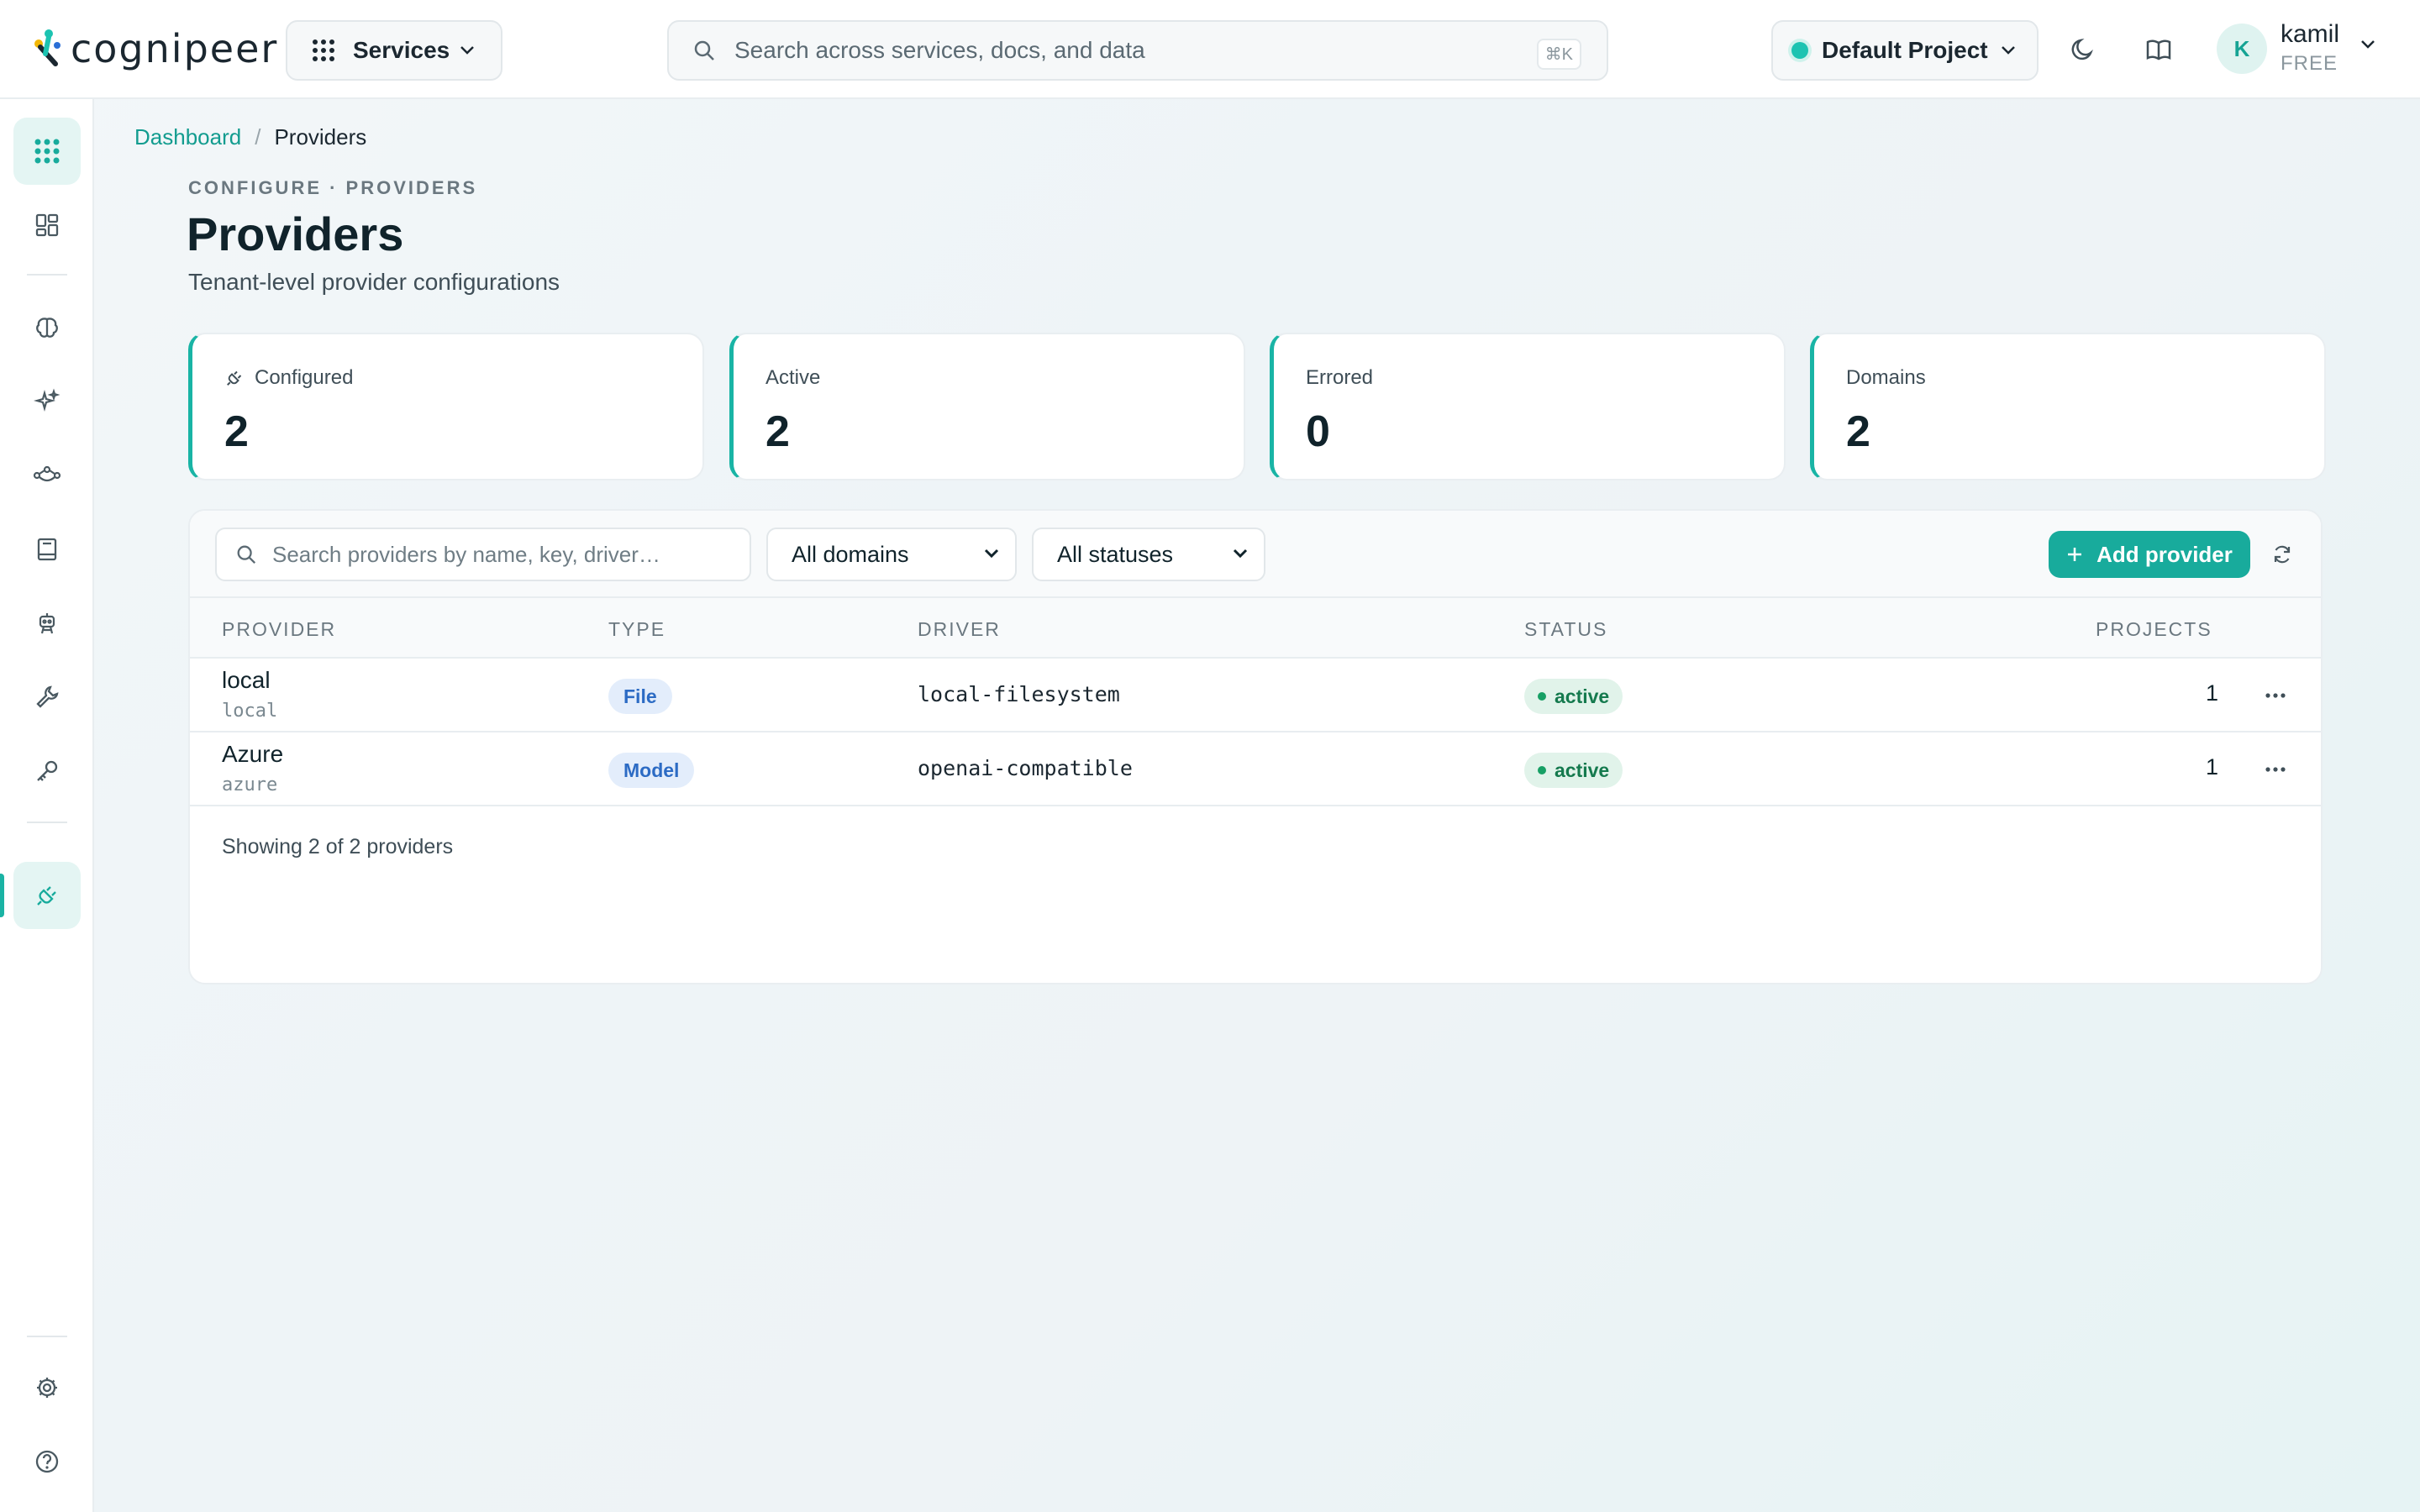  What do you see at coordinates (47, 895) in the screenshot?
I see `sidebar-item-providers` at bounding box center [47, 895].